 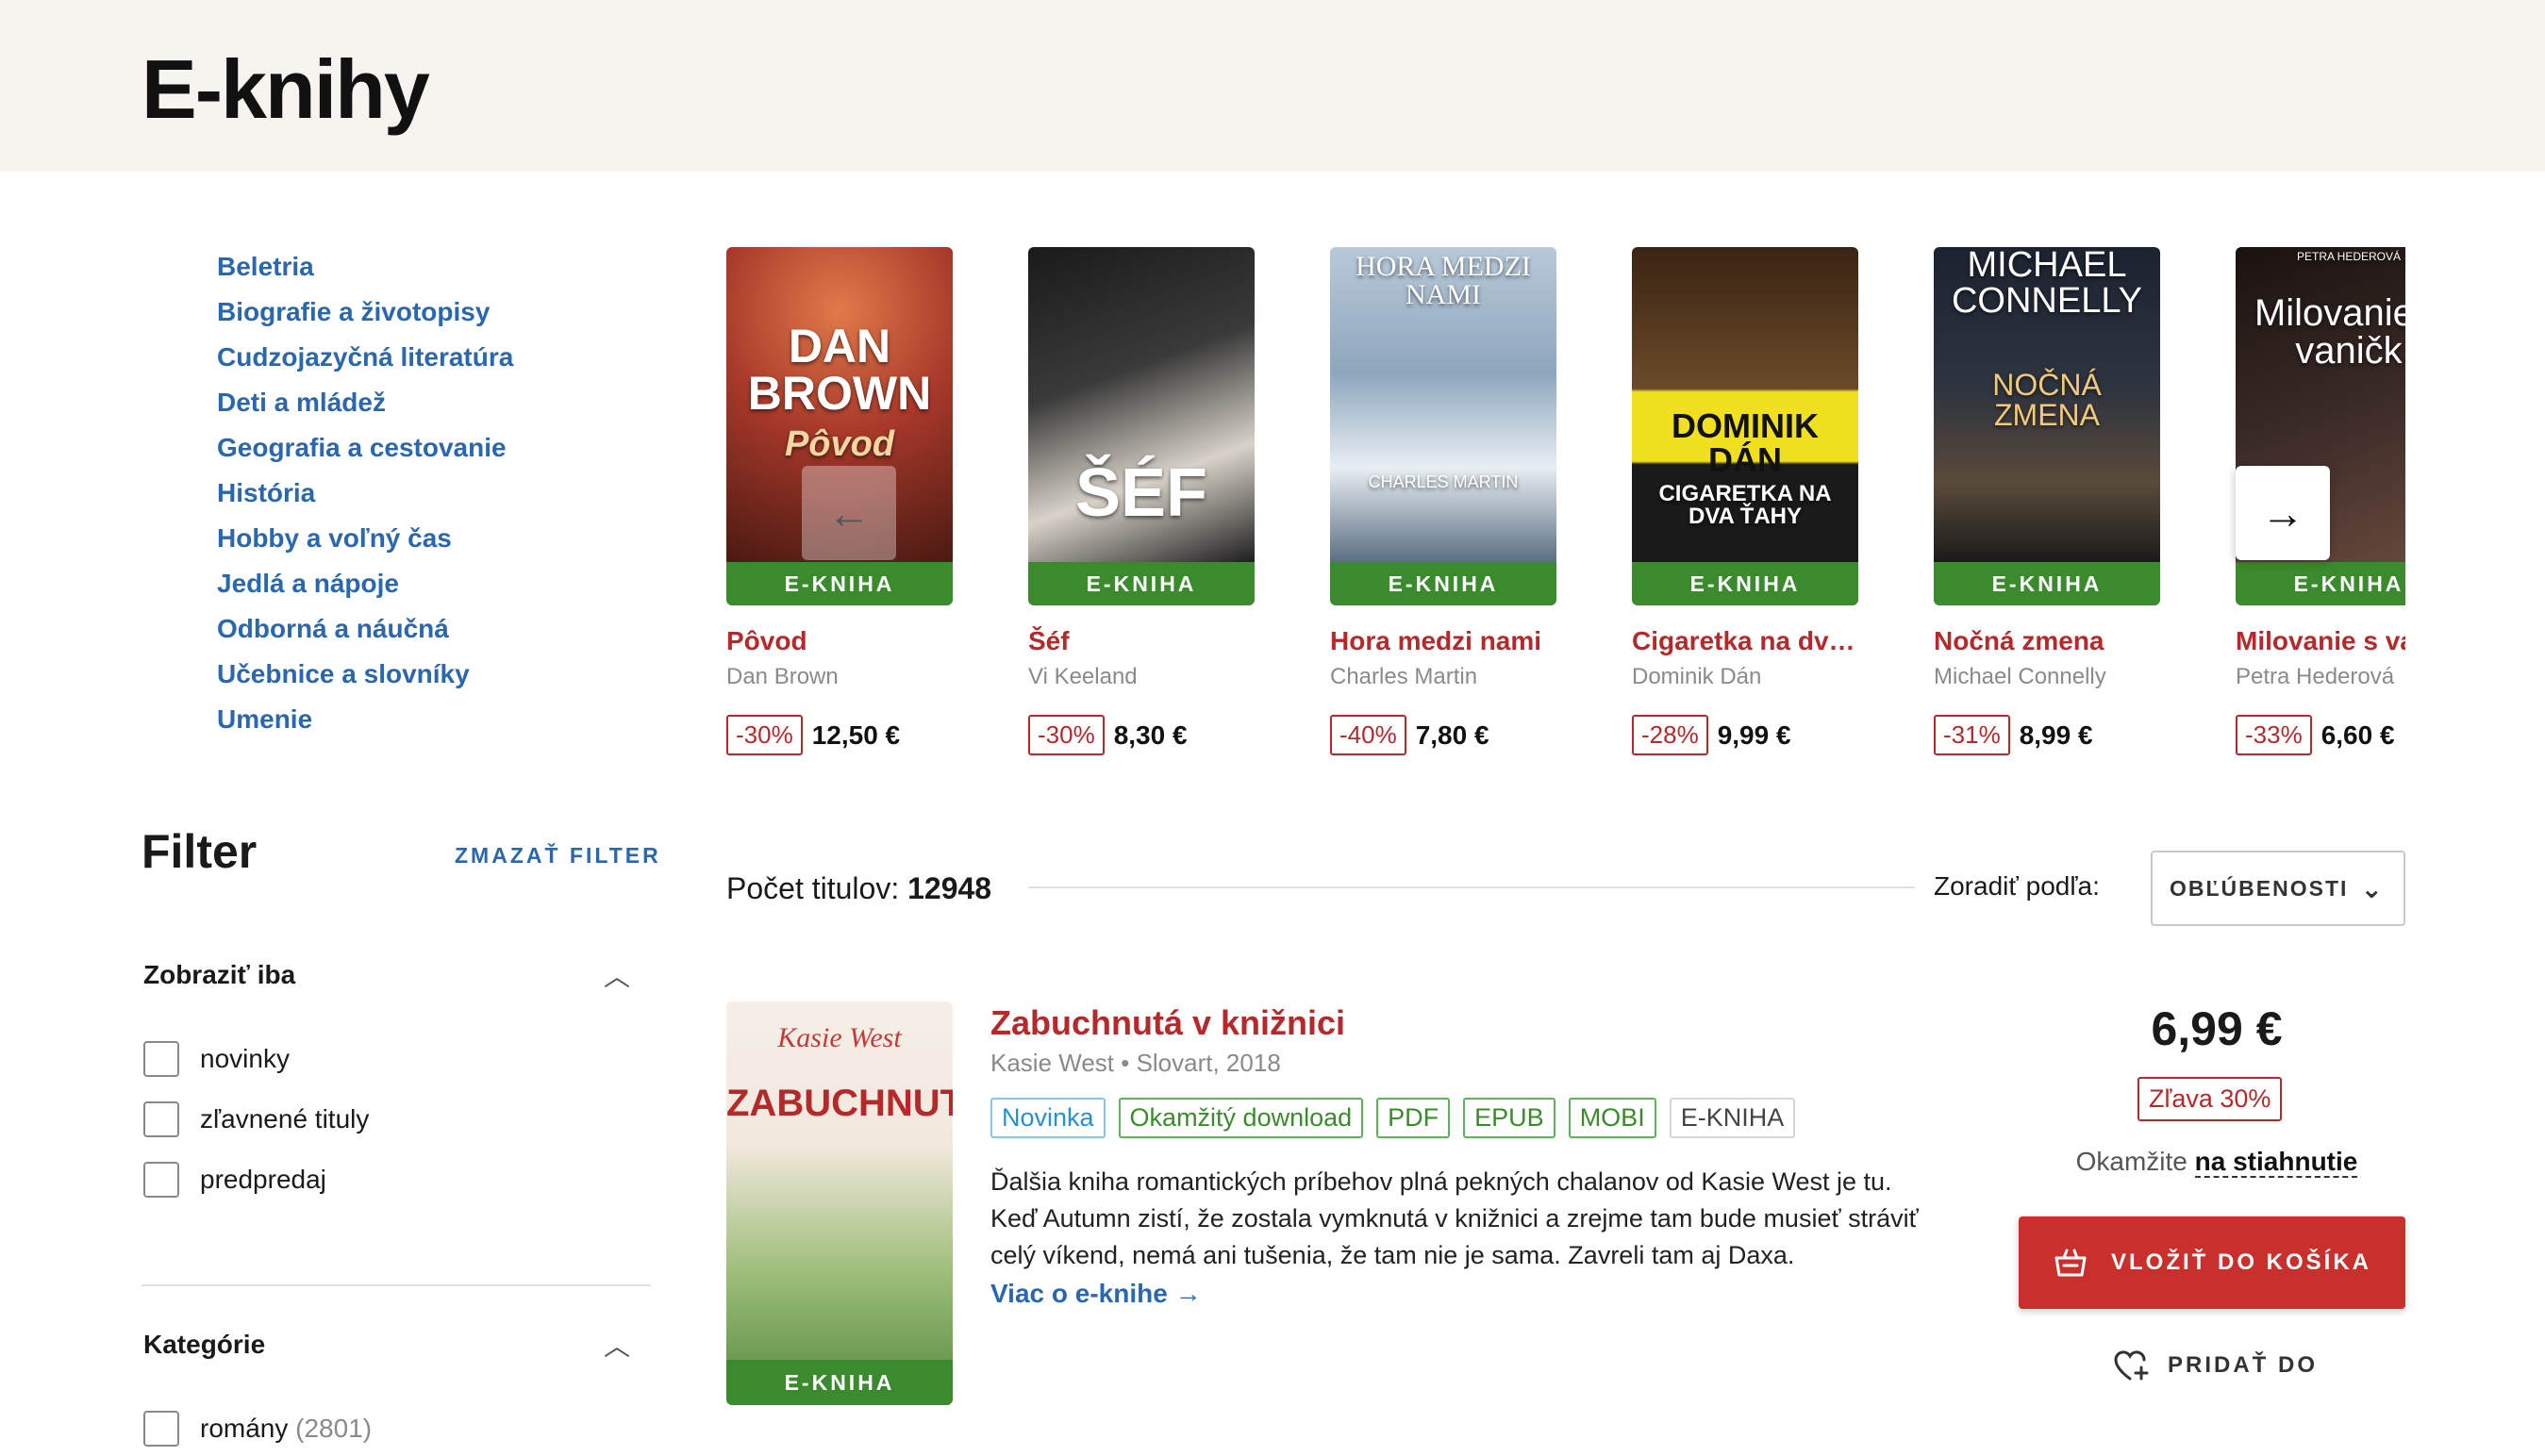 I want to click on book-cover: HORA MEDZI NAMI CHARLES MARTIN E-KNIHA, so click(x=1443, y=426).